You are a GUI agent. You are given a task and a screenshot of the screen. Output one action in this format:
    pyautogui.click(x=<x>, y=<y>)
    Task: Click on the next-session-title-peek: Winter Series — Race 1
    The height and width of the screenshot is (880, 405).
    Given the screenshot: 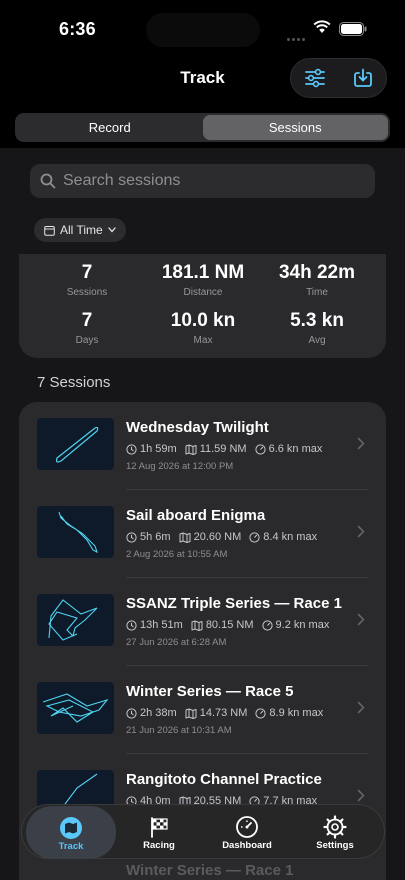 What is the action you would take?
    pyautogui.click(x=210, y=870)
    